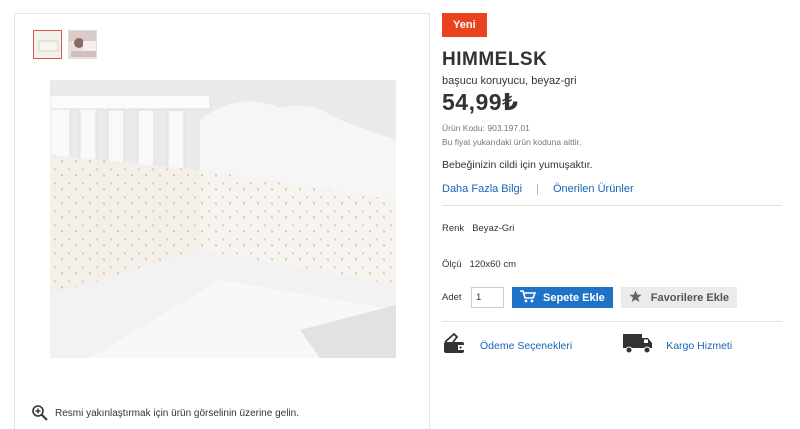  I want to click on payment-options-label: Ödeme Seçenekleri, so click(526, 345).